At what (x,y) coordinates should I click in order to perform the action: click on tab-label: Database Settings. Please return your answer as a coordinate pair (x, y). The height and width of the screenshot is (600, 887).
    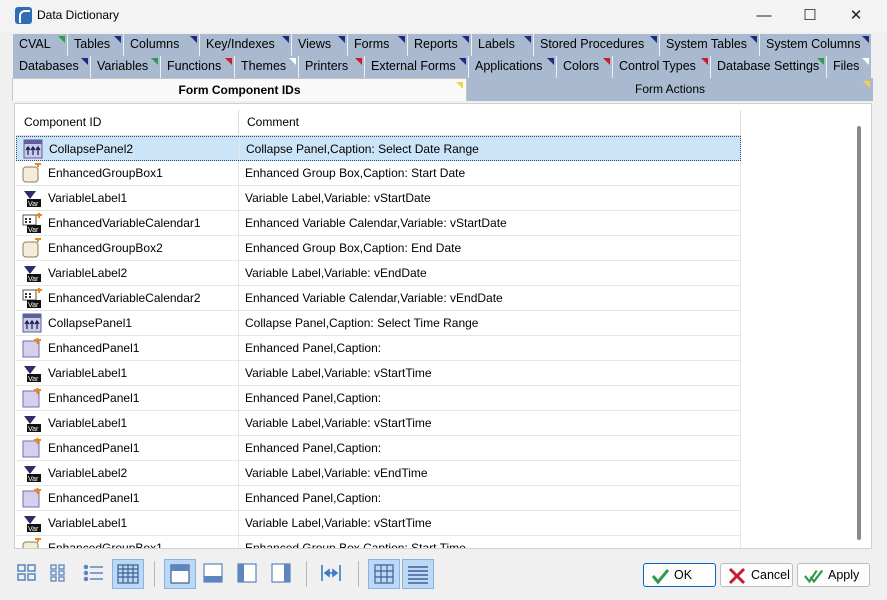
    Looking at the image, I should click on (768, 66).